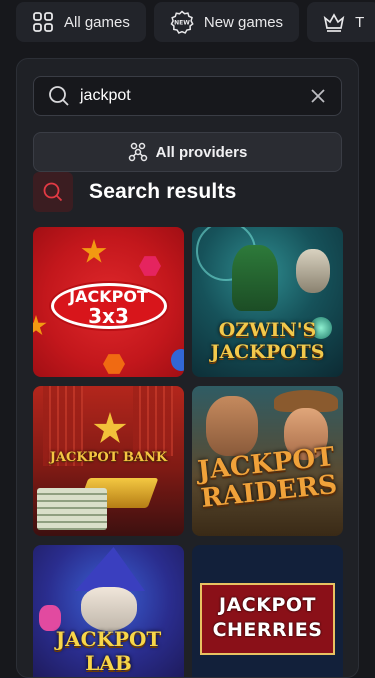 The width and height of the screenshot is (375, 678). I want to click on game-title-line2: CHERRIES, so click(267, 630).